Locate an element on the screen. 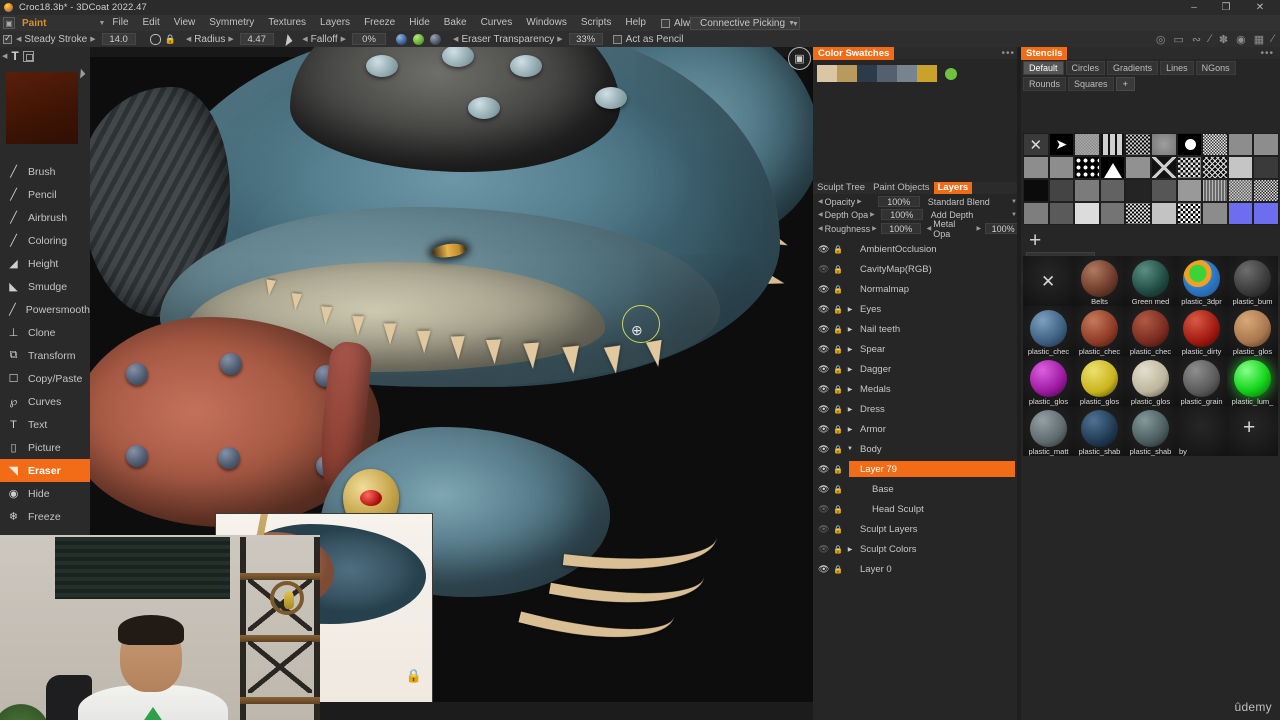 Image resolution: width=1280 pixels, height=720 pixels. material-cell: Green med is located at coordinates (1150, 281).